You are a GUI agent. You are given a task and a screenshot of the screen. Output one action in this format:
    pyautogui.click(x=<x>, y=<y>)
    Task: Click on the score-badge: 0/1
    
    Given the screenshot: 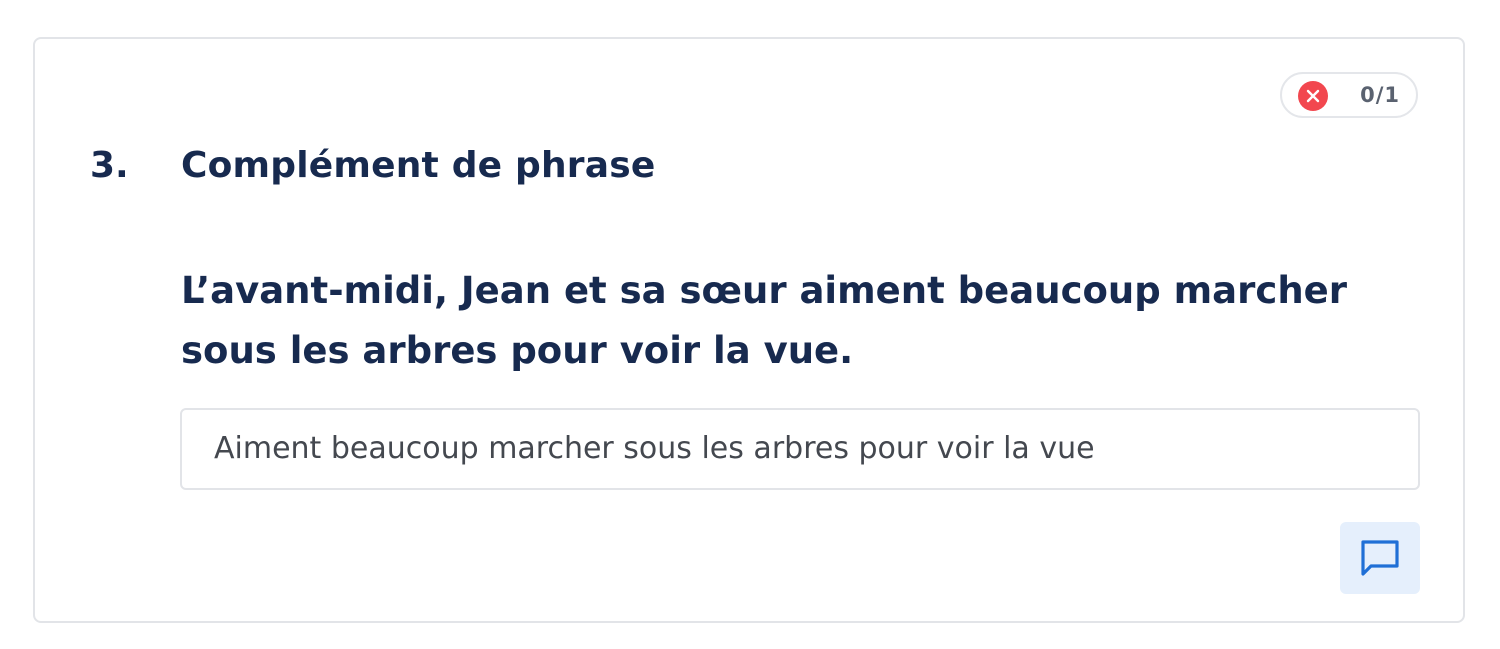 What is the action you would take?
    pyautogui.click(x=1349, y=95)
    